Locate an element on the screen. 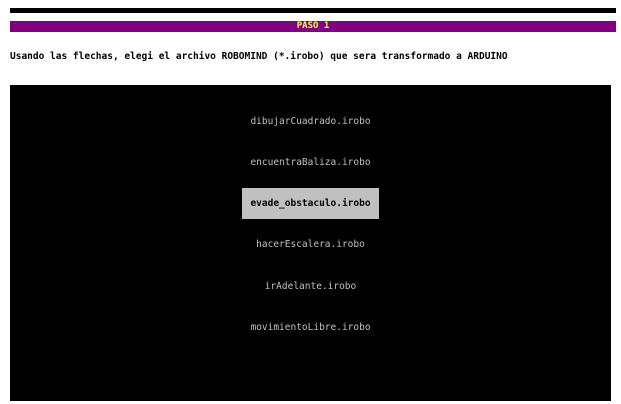 The width and height of the screenshot is (621, 404). step-label: PASO 1 is located at coordinates (313, 26).